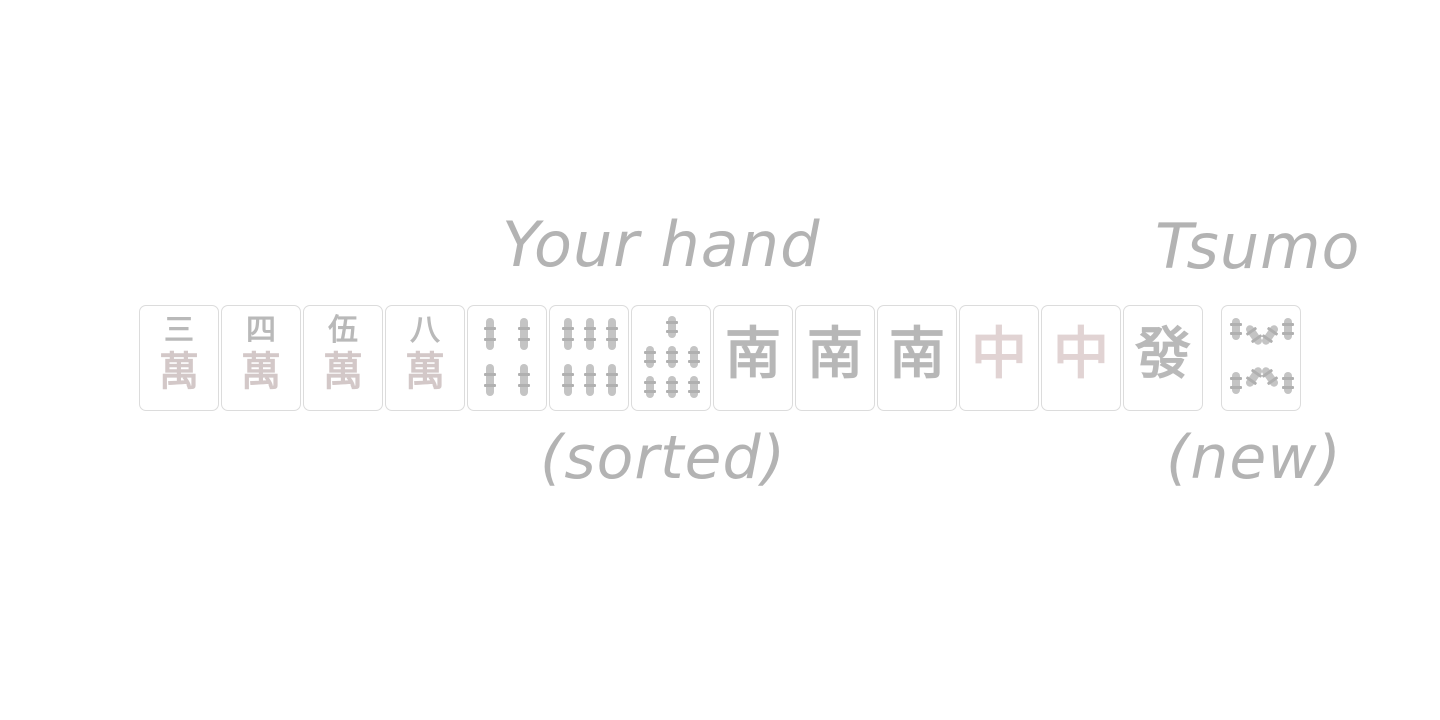 The width and height of the screenshot is (1440, 720). What do you see at coordinates (1163, 354) in the screenshot?
I see `green-dragon-char: 發` at bounding box center [1163, 354].